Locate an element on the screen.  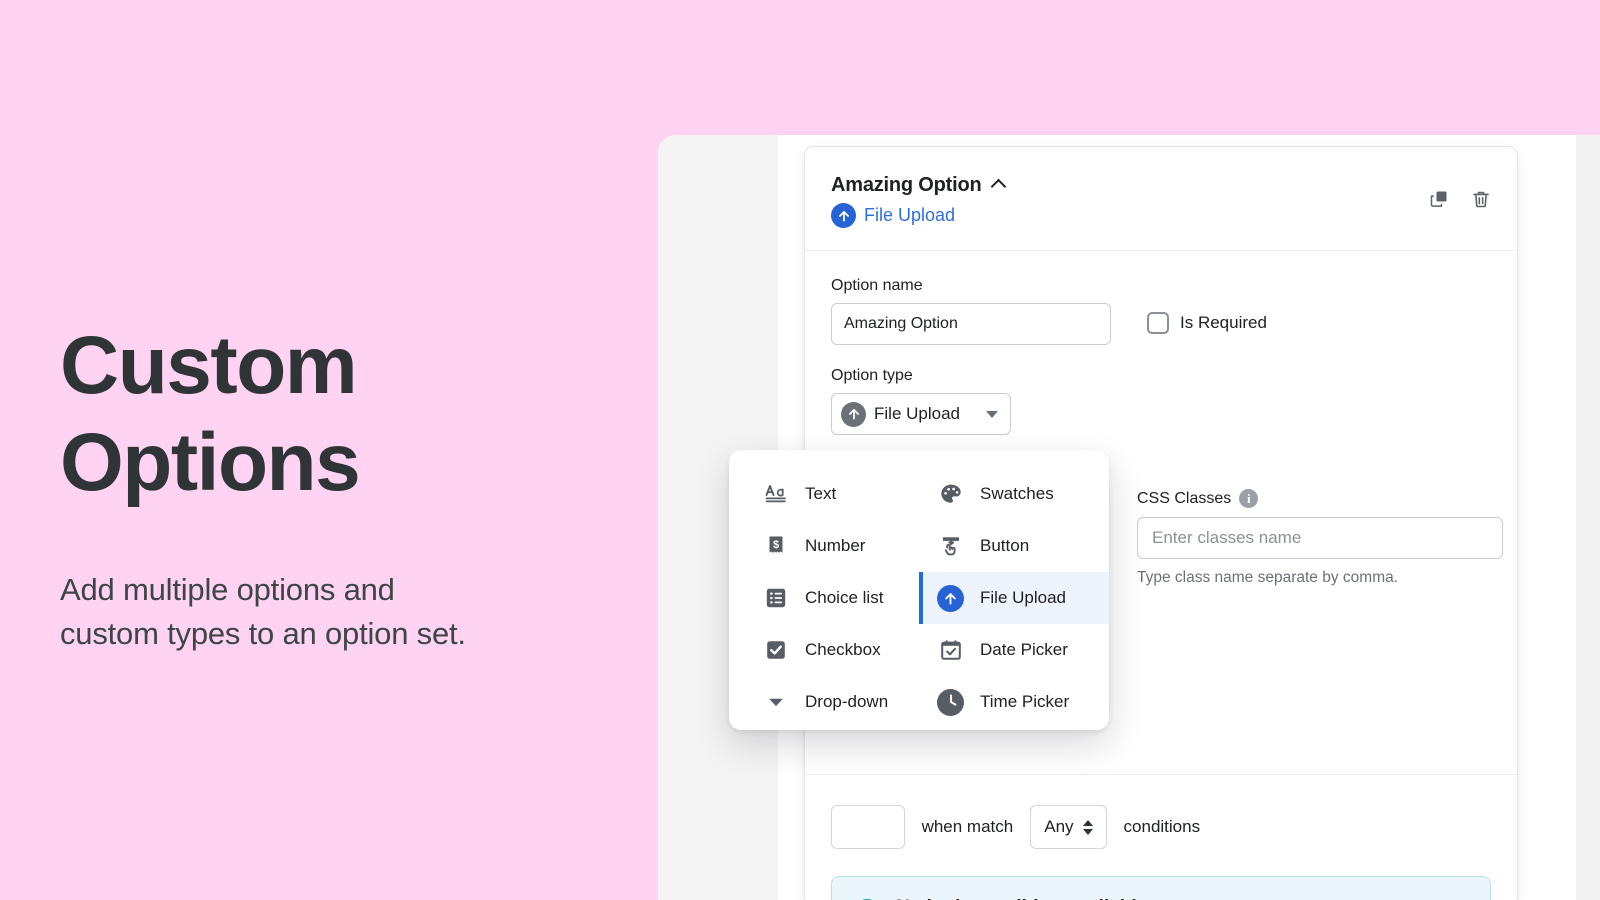
option-name-row: Is Required is located at coordinates (1161, 324).